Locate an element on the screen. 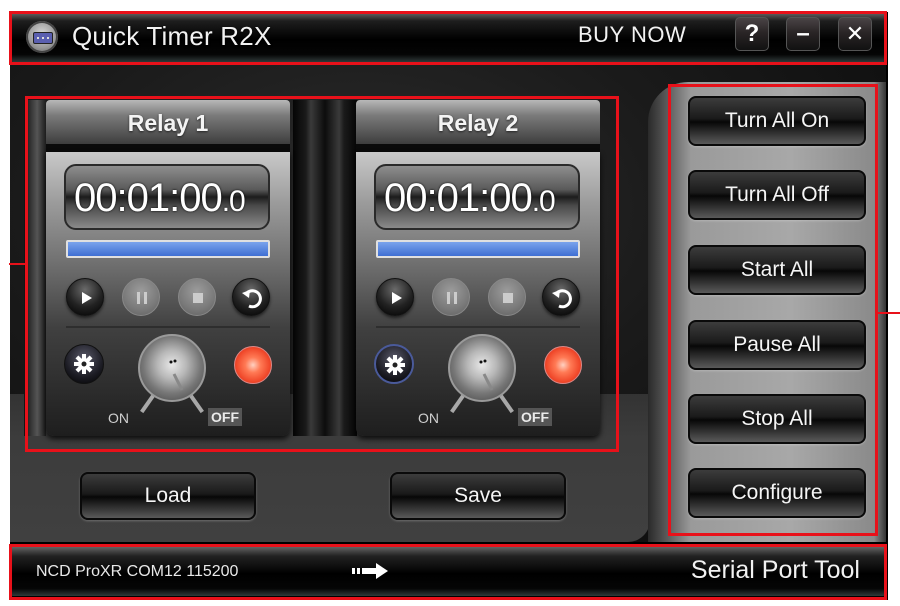  title-bar: Quick Timer R2X BUY NOW ? – ✕ is located at coordinates (448, 37).